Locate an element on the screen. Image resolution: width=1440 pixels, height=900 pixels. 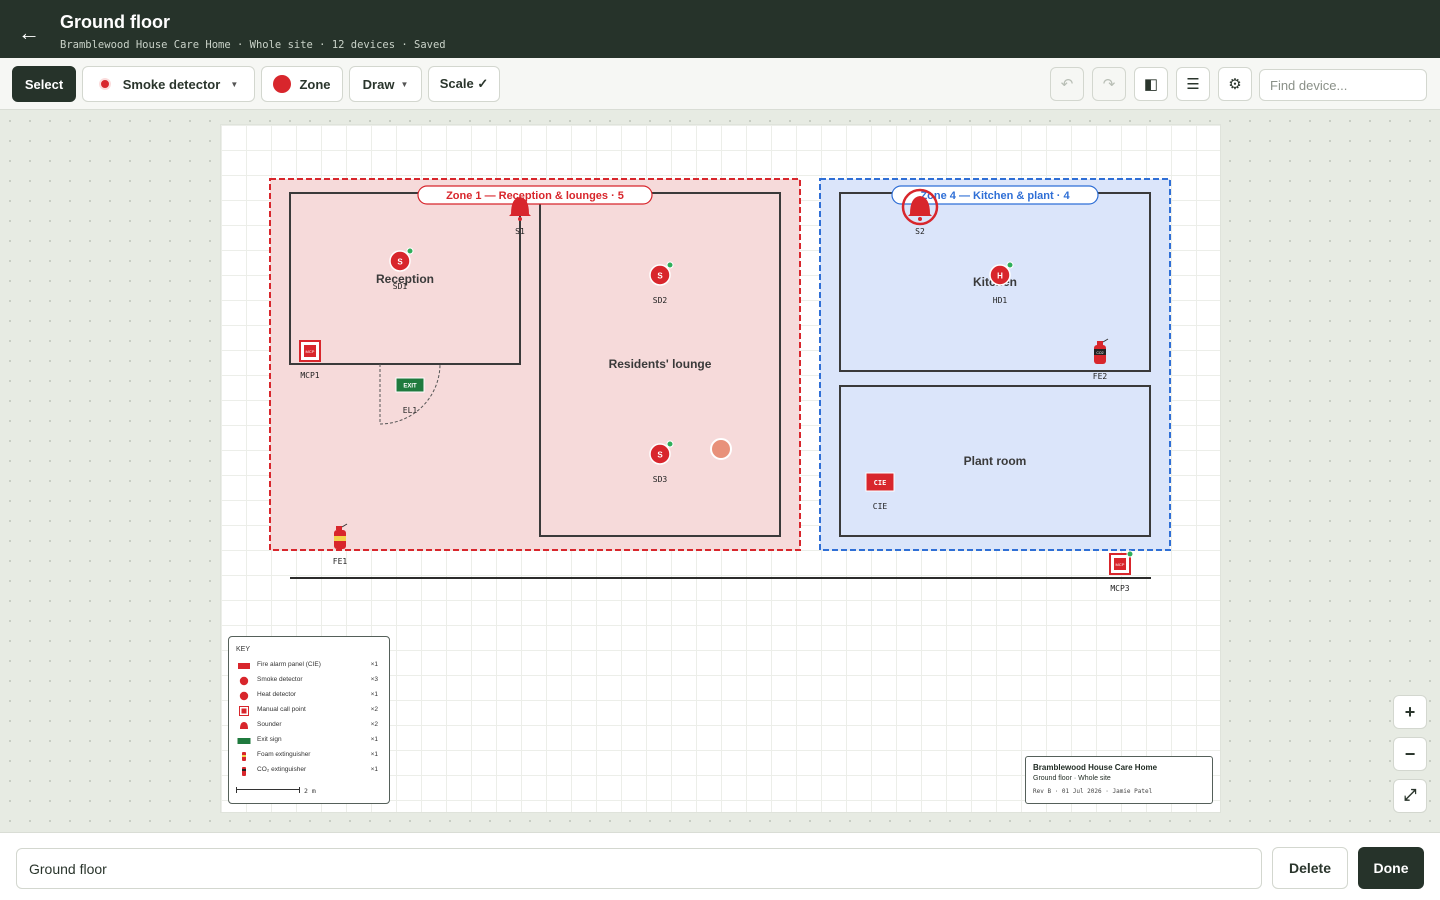
fe1-label: FE1 is located at coordinates (340, 561).